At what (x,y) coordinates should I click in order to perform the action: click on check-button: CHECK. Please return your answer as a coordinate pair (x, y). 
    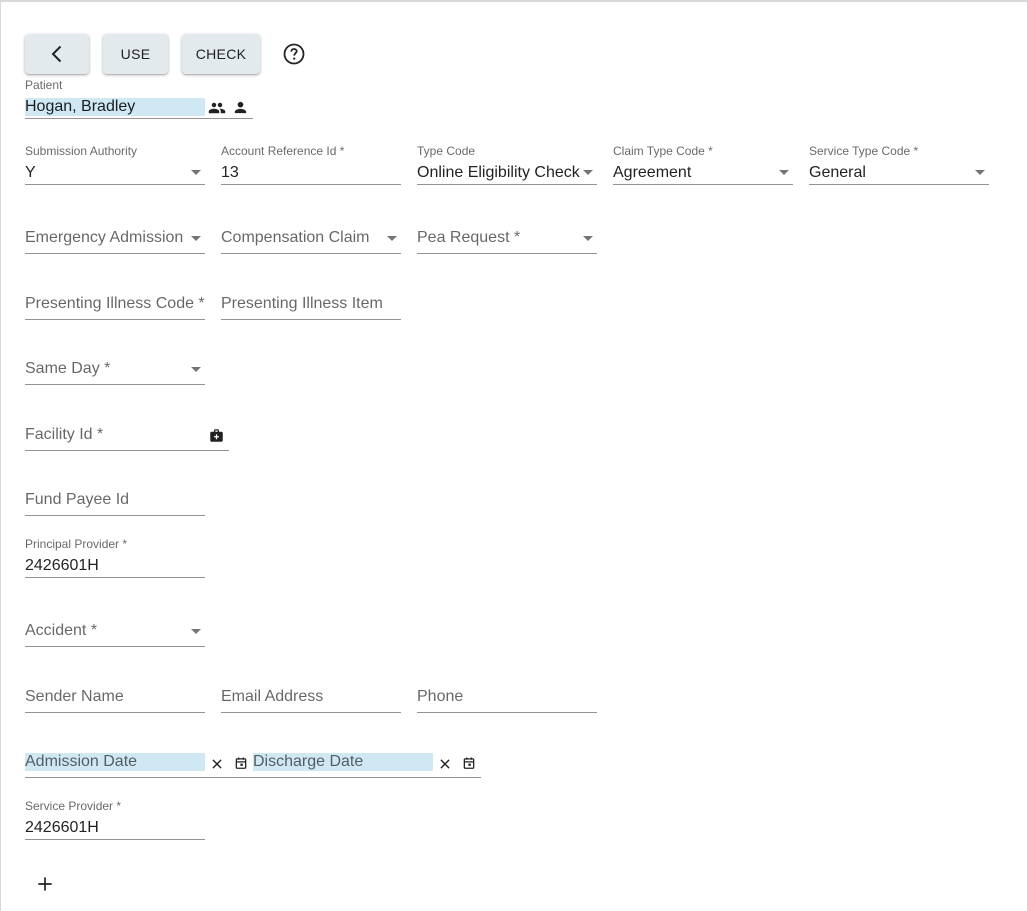
    Looking at the image, I should click on (221, 54).